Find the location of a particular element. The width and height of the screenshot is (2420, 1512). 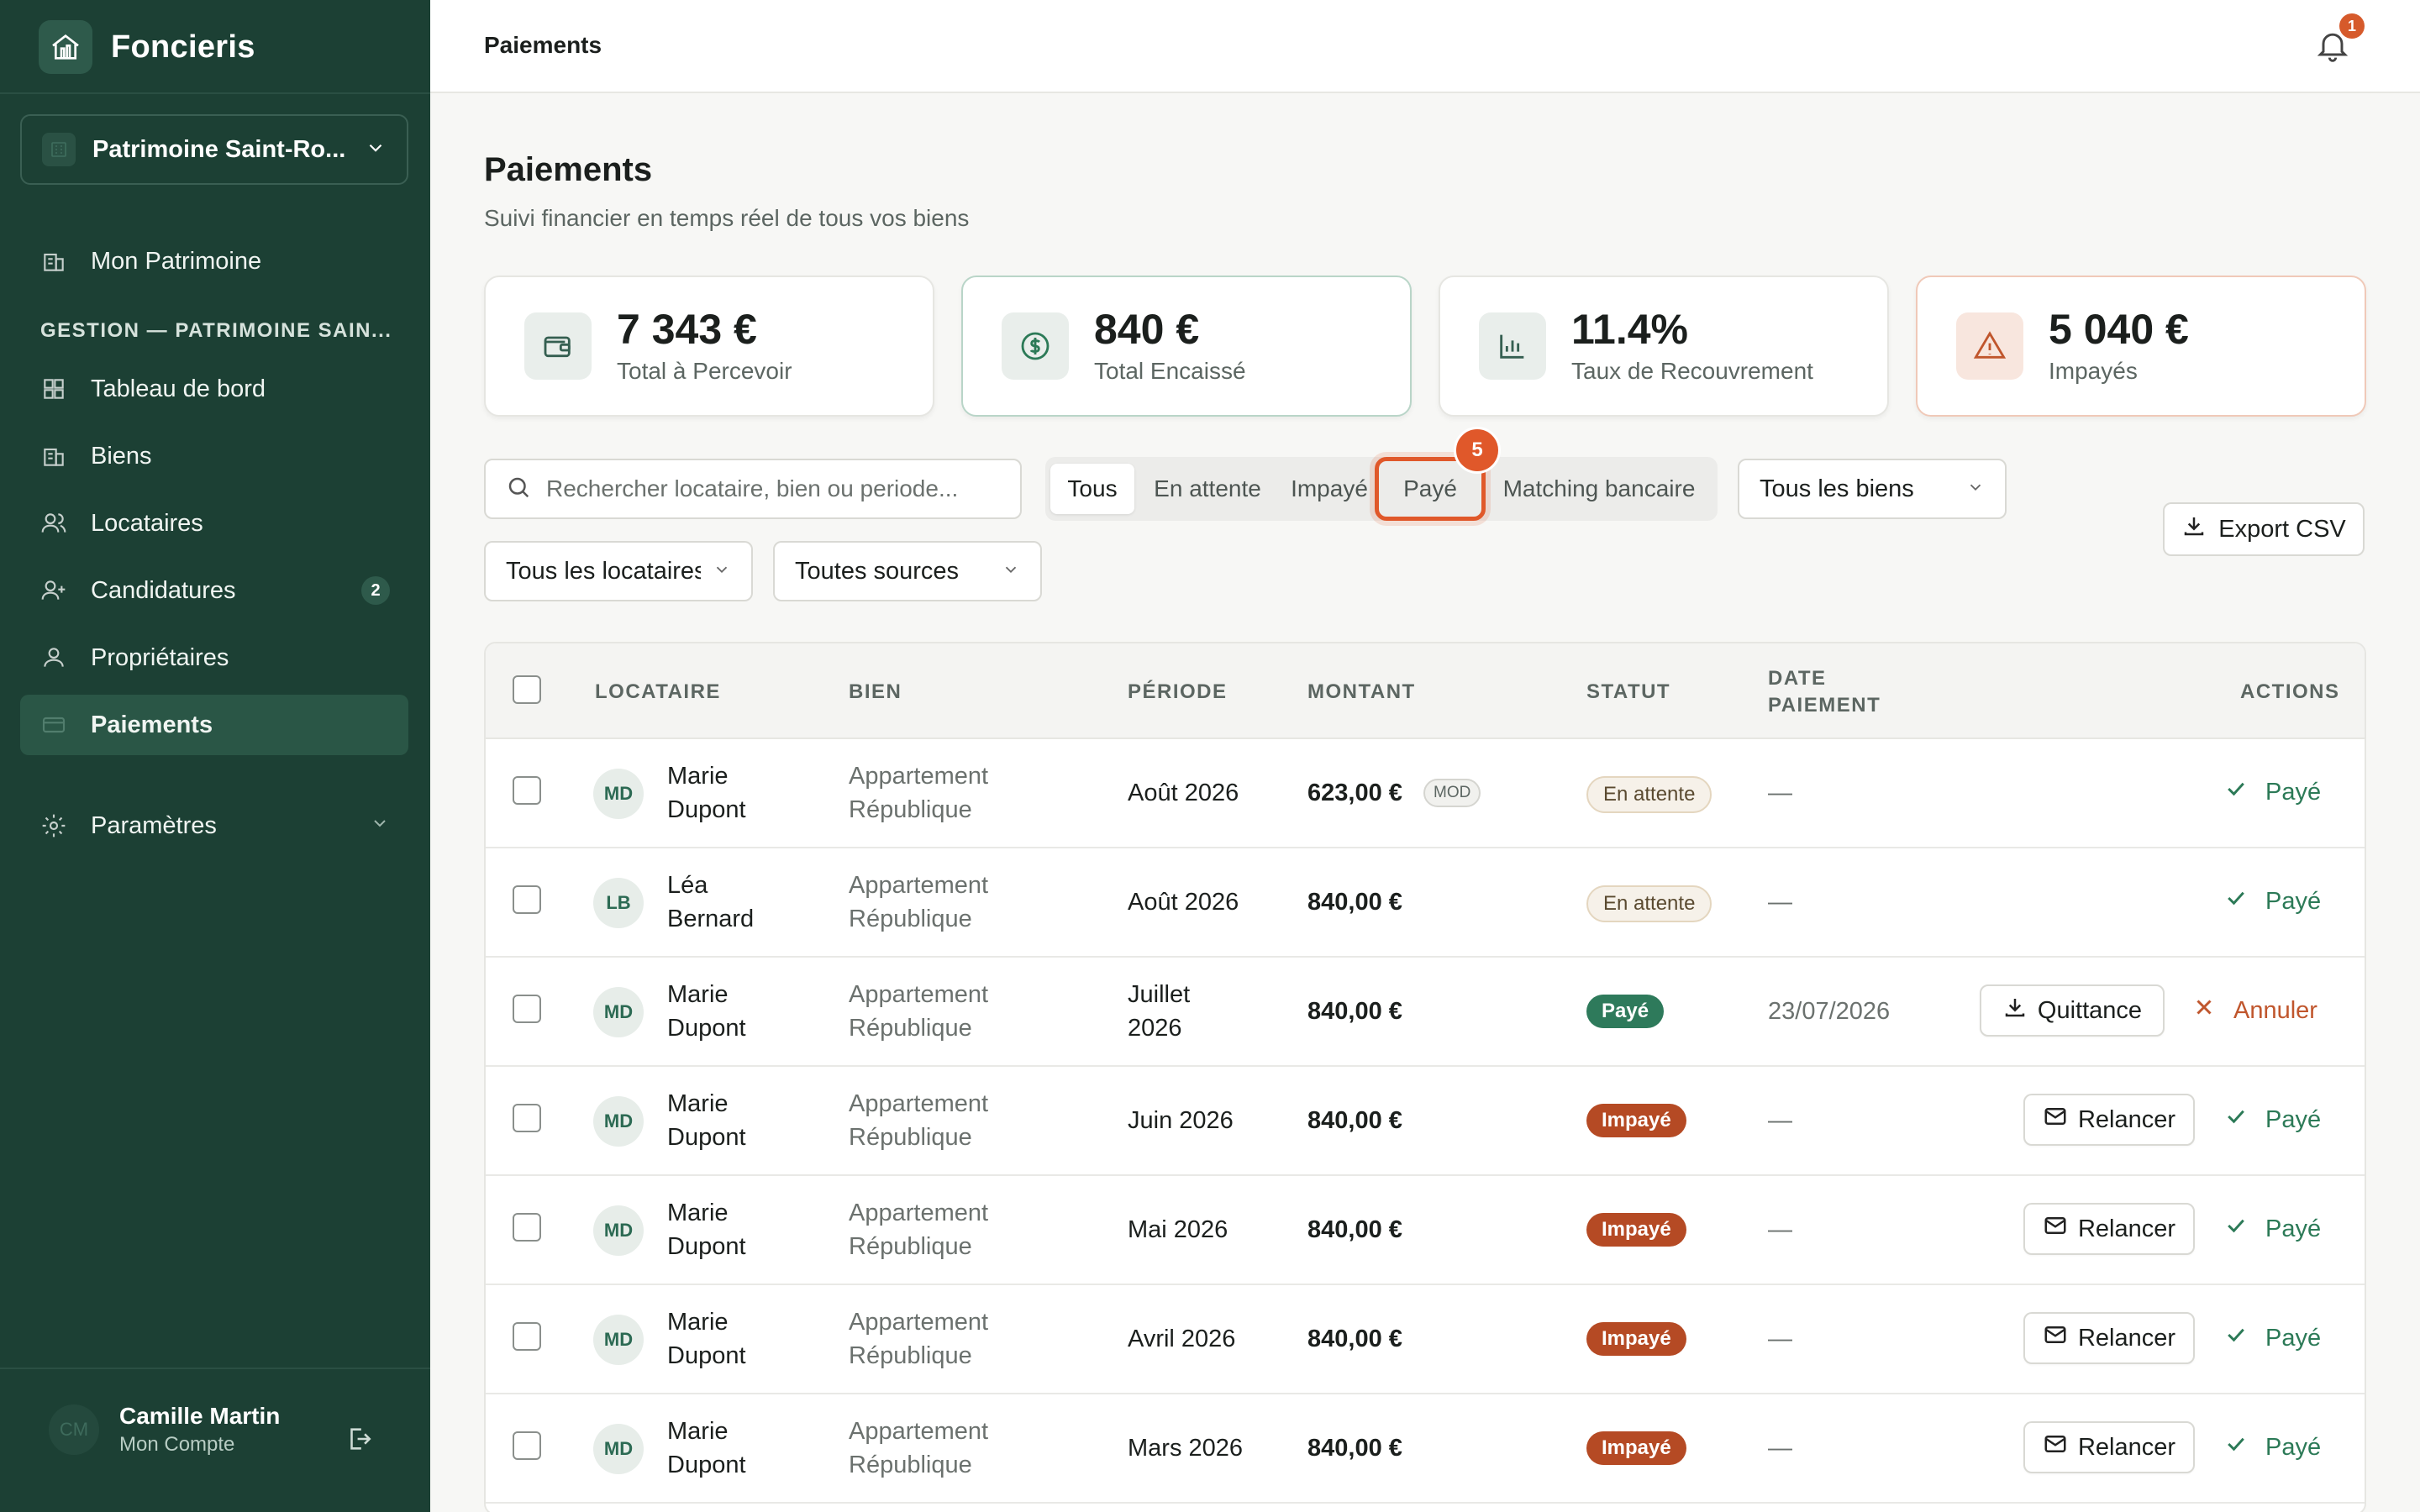

period: Mai 2026 is located at coordinates (1178, 1229).